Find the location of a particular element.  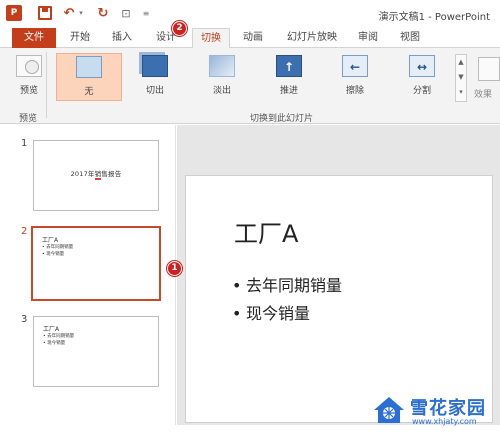

split-transition-icon: ↔ is located at coordinates (422, 66).